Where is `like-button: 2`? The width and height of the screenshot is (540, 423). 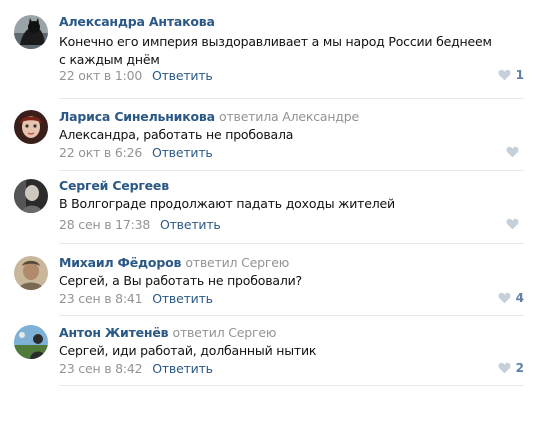 like-button: 2 is located at coordinates (511, 368).